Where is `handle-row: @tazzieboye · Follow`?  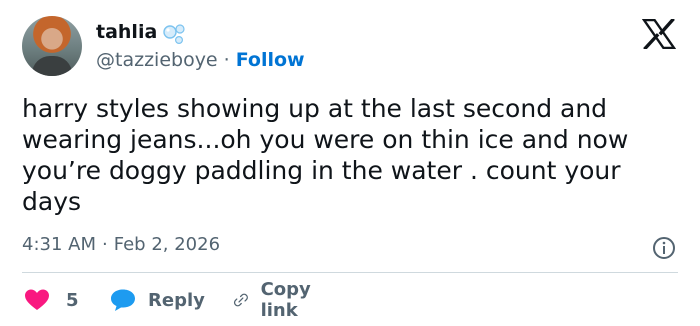
handle-row: @tazzieboye · Follow is located at coordinates (200, 60).